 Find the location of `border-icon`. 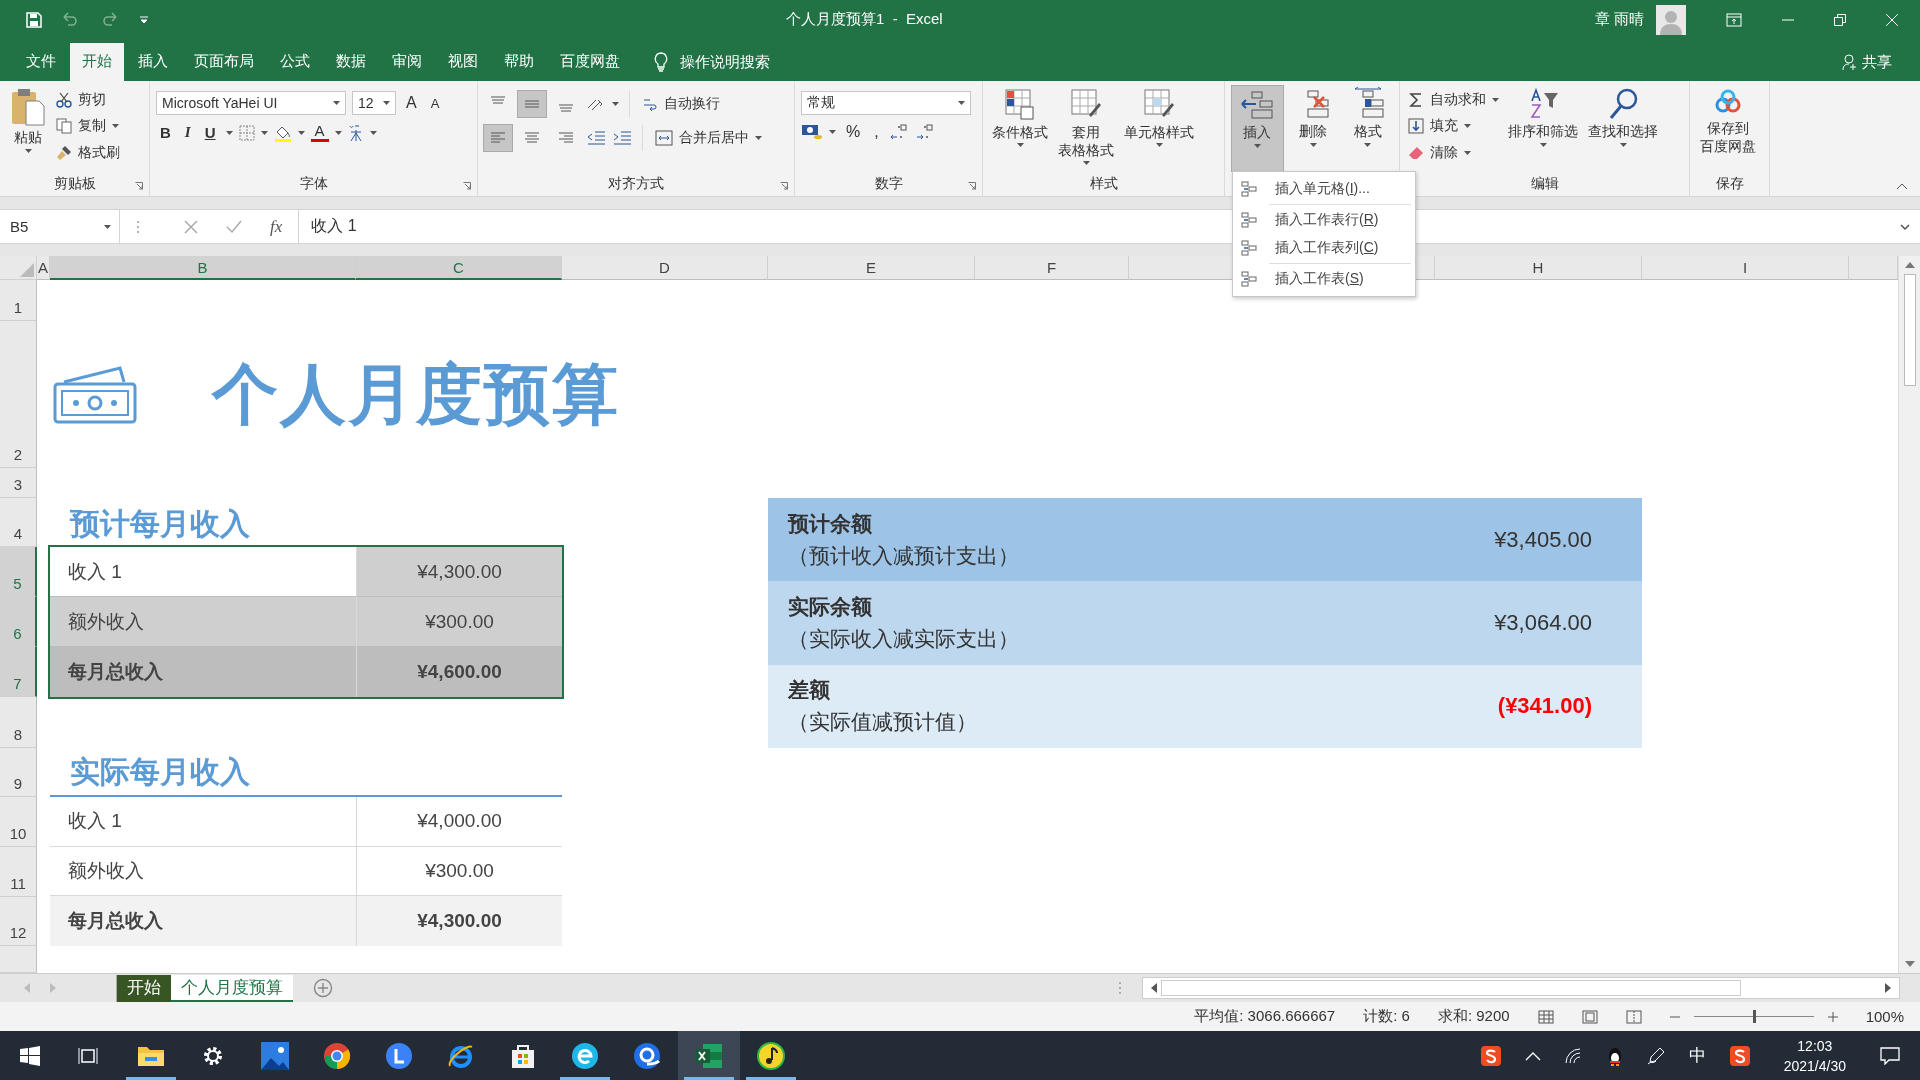

border-icon is located at coordinates (246, 132).